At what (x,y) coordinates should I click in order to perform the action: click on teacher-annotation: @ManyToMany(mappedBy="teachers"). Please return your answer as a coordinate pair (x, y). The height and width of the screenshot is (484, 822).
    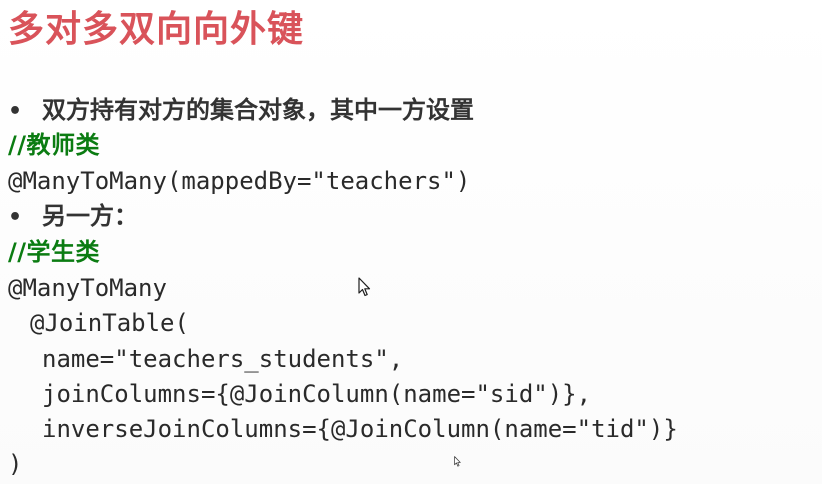
    Looking at the image, I should click on (239, 181).